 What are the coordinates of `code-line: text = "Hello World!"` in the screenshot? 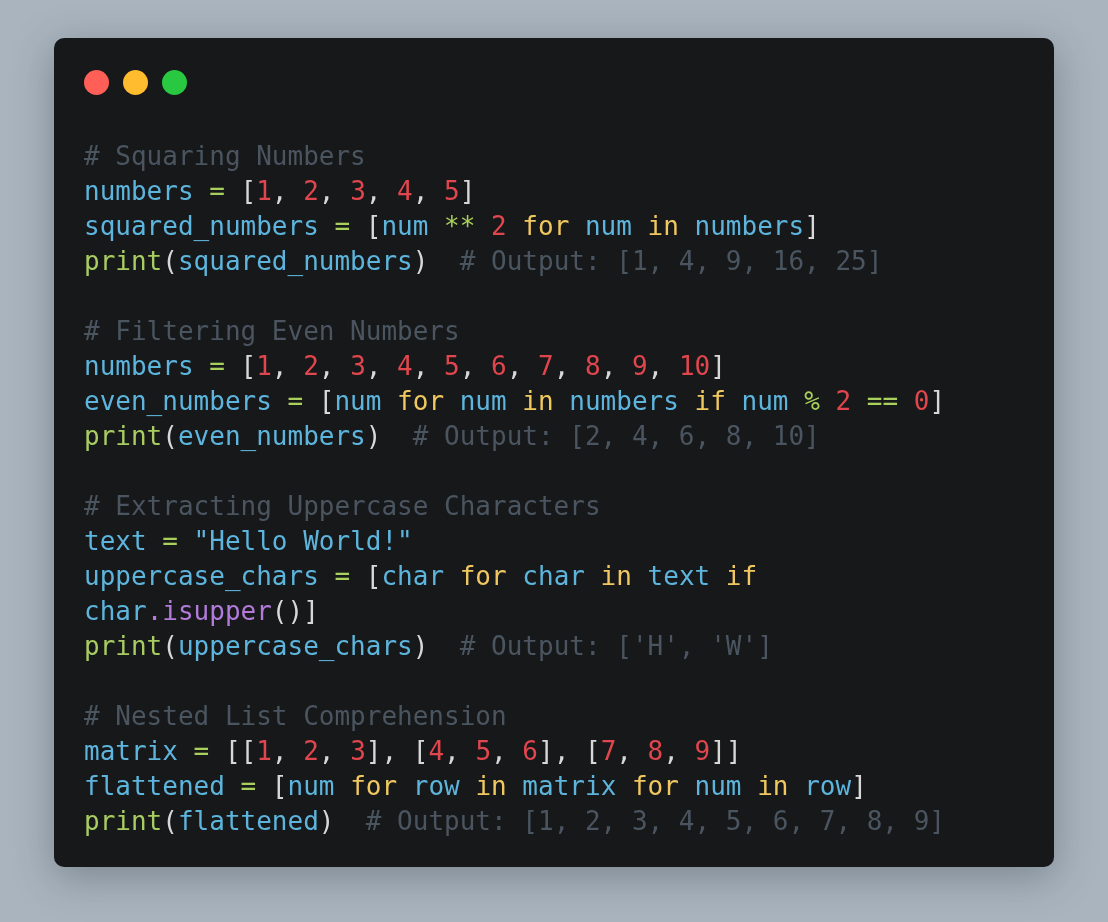 It's located at (248, 541).